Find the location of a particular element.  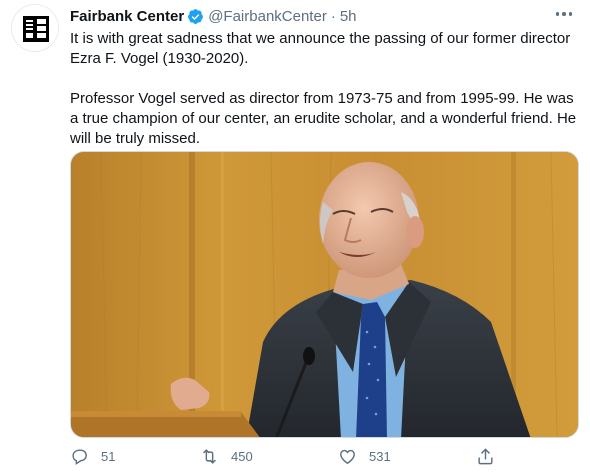

like-count: 531 is located at coordinates (380, 456).